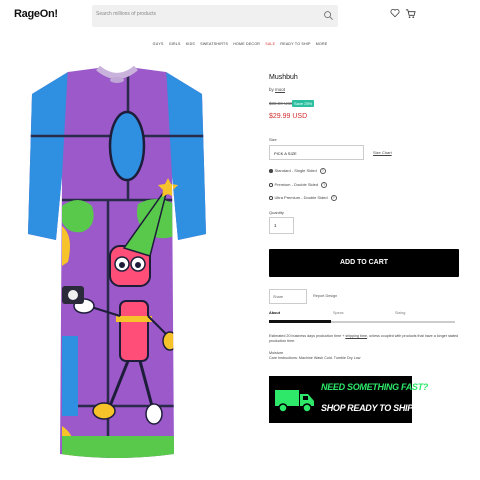  I want to click on site-header: RageOn! Search millions of products, so click(240, 20).